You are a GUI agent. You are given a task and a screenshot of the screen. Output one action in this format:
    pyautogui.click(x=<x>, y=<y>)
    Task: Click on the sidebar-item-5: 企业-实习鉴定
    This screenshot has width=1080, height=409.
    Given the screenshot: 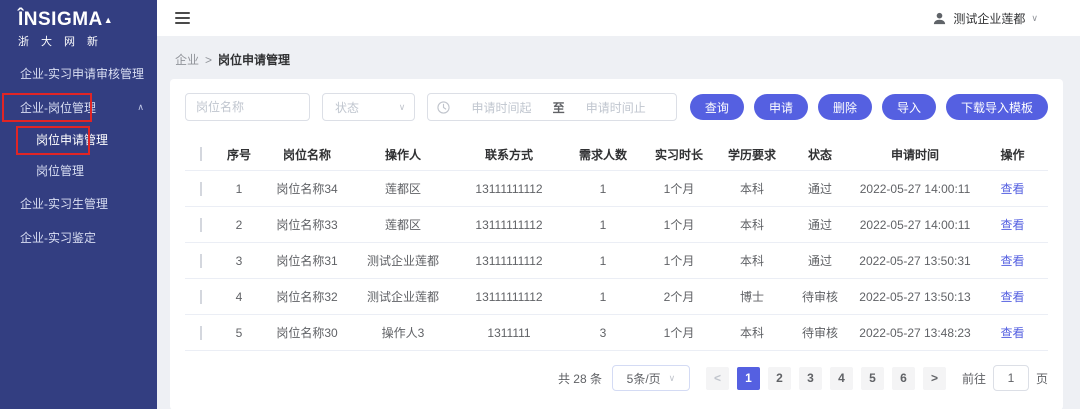 What is the action you would take?
    pyautogui.click(x=78, y=237)
    